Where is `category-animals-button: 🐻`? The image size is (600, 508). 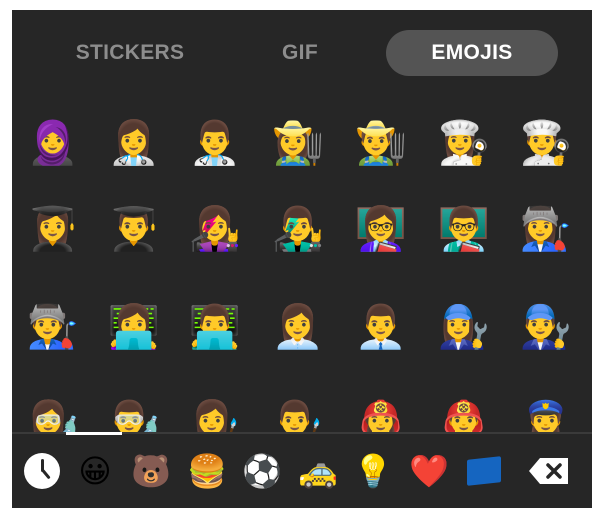 category-animals-button: 🐻 is located at coordinates (151, 471).